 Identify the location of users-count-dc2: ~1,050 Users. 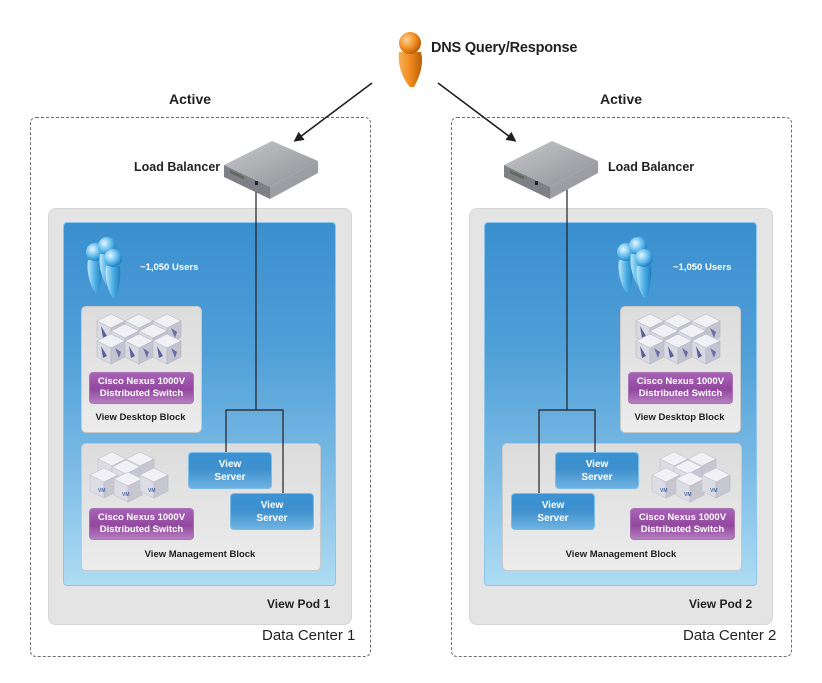
(702, 267).